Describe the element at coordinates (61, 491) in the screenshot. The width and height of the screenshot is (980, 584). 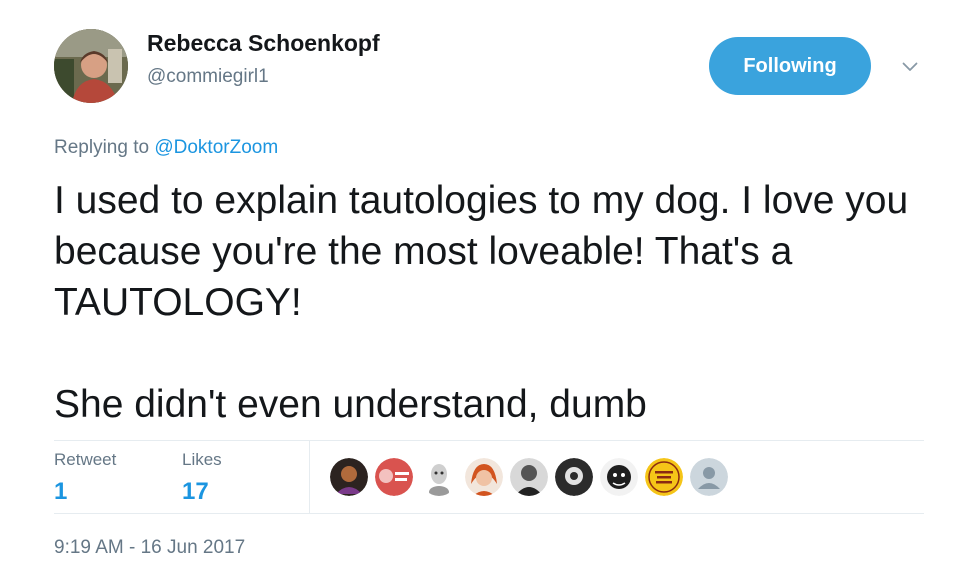
I see `retweet-count: 1` at that location.